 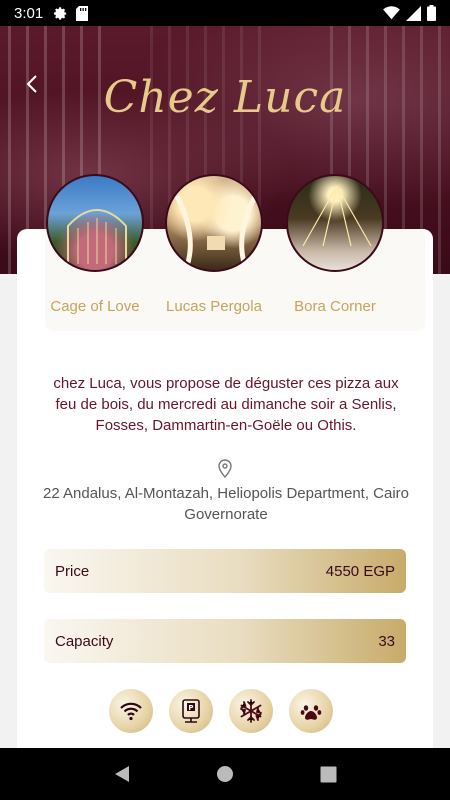 What do you see at coordinates (225, 571) in the screenshot?
I see `price-row: Price 4550 EGP` at bounding box center [225, 571].